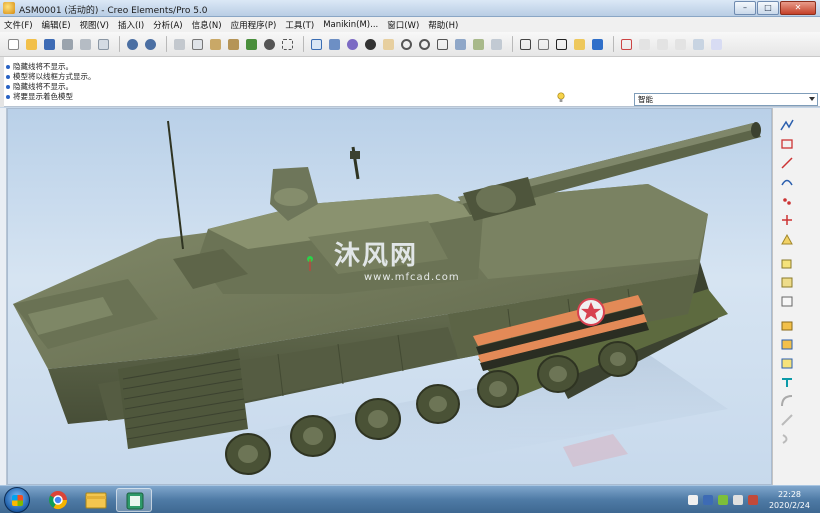  What do you see at coordinates (662, 44) in the screenshot?
I see `datum-points-icon` at bounding box center [662, 44].